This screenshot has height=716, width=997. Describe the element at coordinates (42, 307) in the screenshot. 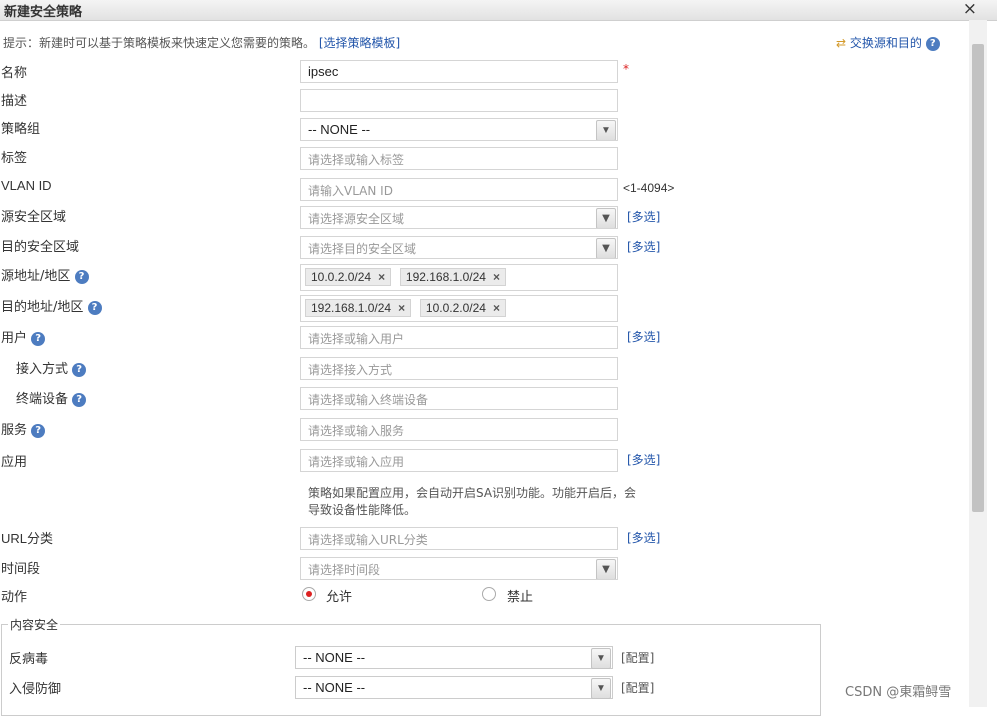

I see `dst-addr-label-text: 目的地址/地区` at that location.